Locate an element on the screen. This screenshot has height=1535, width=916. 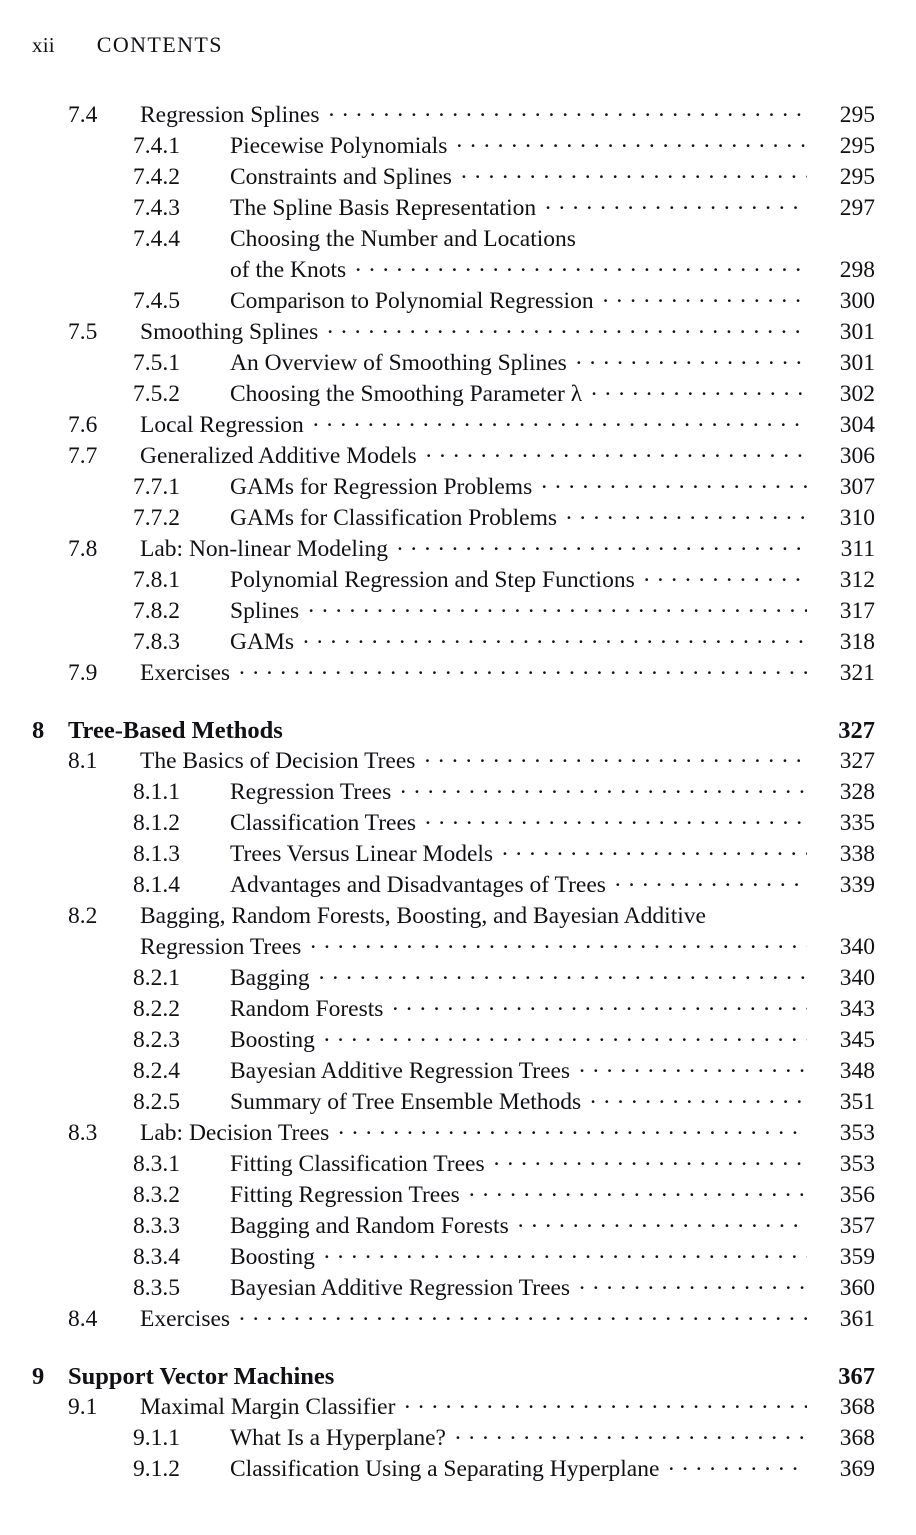
toc-section-row: 7.4 Regression Splines 295 is located at coordinates (458, 113).